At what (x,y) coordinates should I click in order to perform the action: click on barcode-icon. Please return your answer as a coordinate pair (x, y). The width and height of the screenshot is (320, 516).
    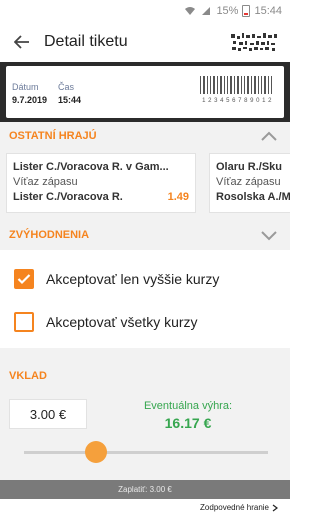
    Looking at the image, I should click on (236, 85).